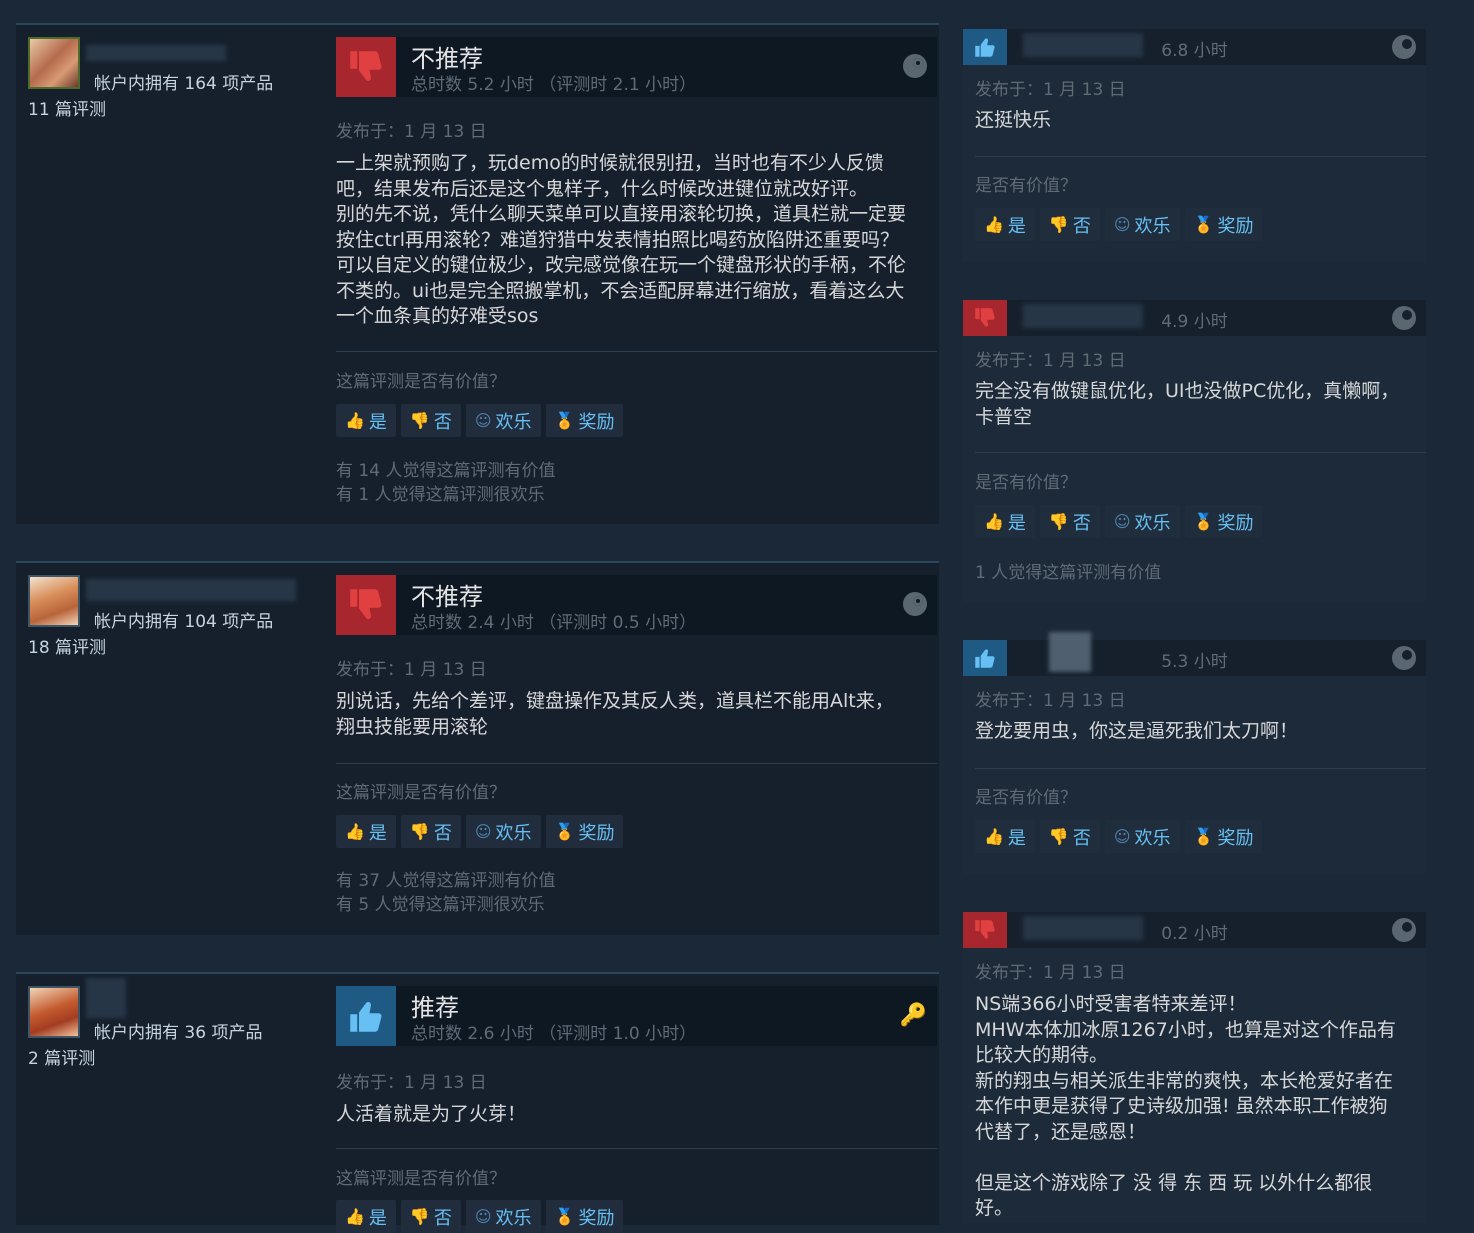  I want to click on mini-review-header: 0.2 小时, so click(1194, 930).